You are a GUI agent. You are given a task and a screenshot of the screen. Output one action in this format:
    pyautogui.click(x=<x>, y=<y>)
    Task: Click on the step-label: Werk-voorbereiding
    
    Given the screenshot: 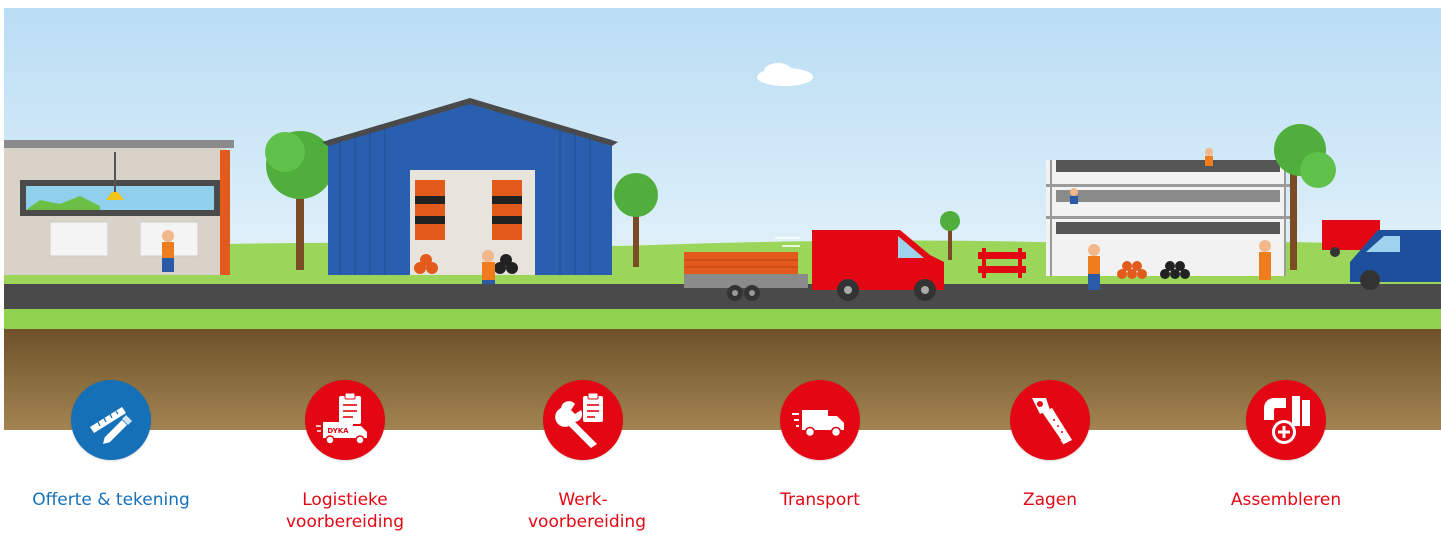 What is the action you would take?
    pyautogui.click(x=587, y=511)
    